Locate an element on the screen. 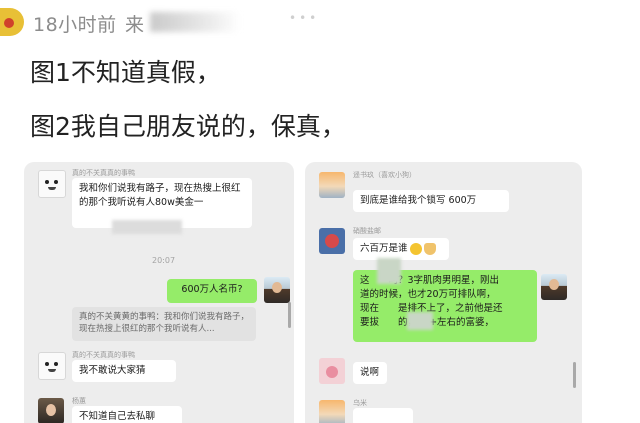 This screenshot has width=640, height=423. green-line-2: 道的时候，也才20万可排队啊， is located at coordinates (428, 294).